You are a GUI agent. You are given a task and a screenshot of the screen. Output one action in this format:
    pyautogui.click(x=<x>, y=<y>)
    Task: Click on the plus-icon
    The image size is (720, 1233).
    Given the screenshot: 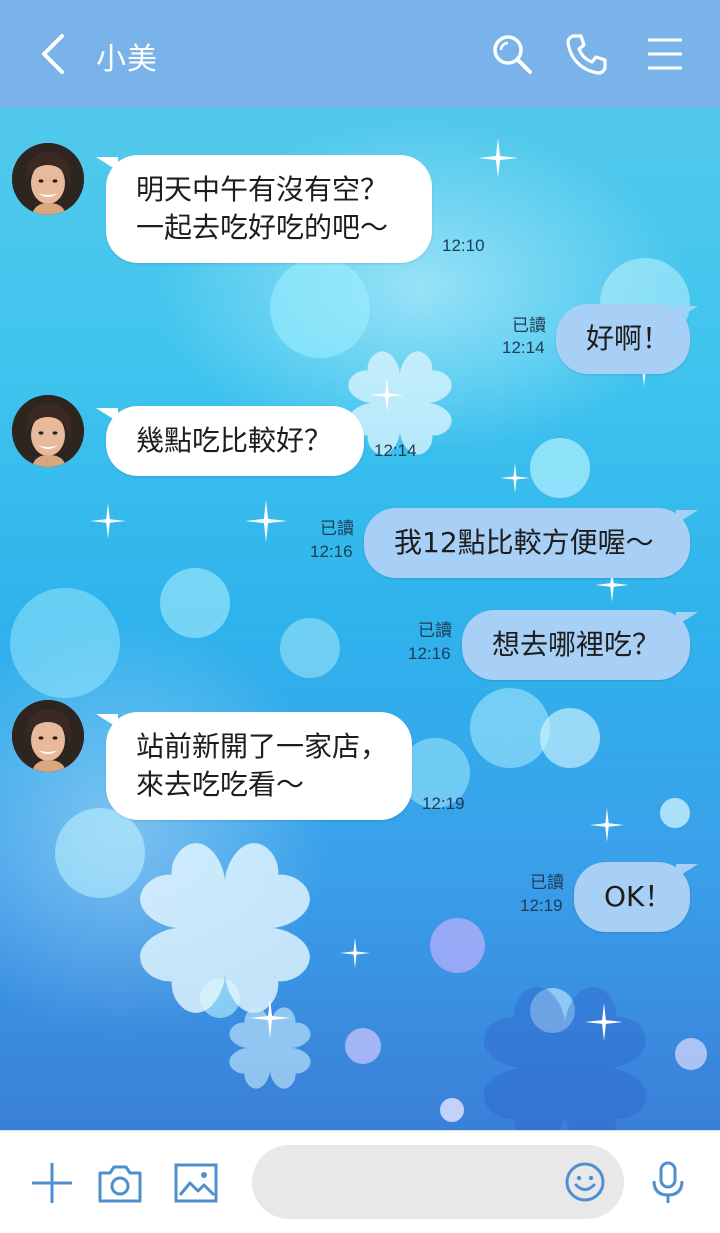 What is the action you would take?
    pyautogui.click(x=52, y=1183)
    